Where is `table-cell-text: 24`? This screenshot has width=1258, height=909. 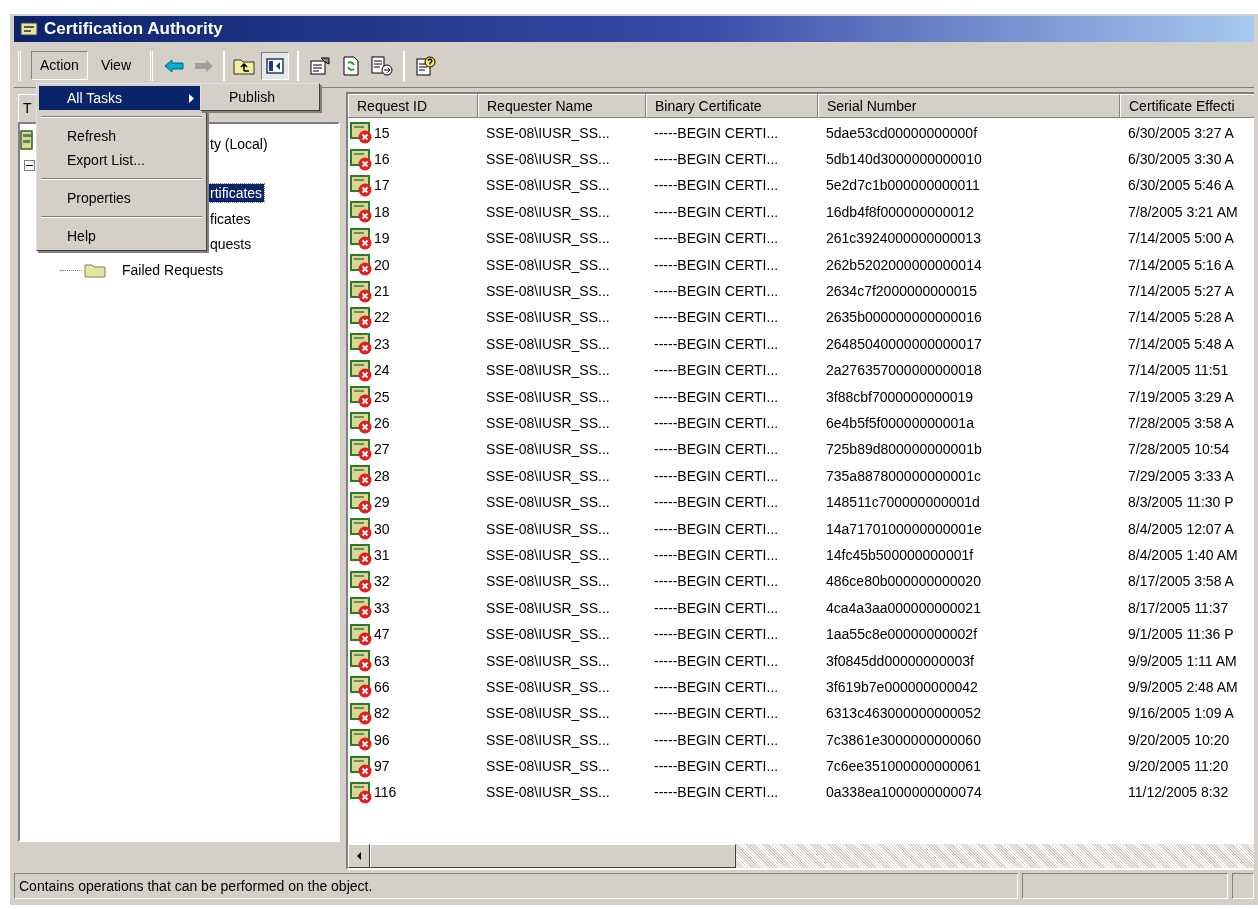
table-cell-text: 24 is located at coordinates (382, 371).